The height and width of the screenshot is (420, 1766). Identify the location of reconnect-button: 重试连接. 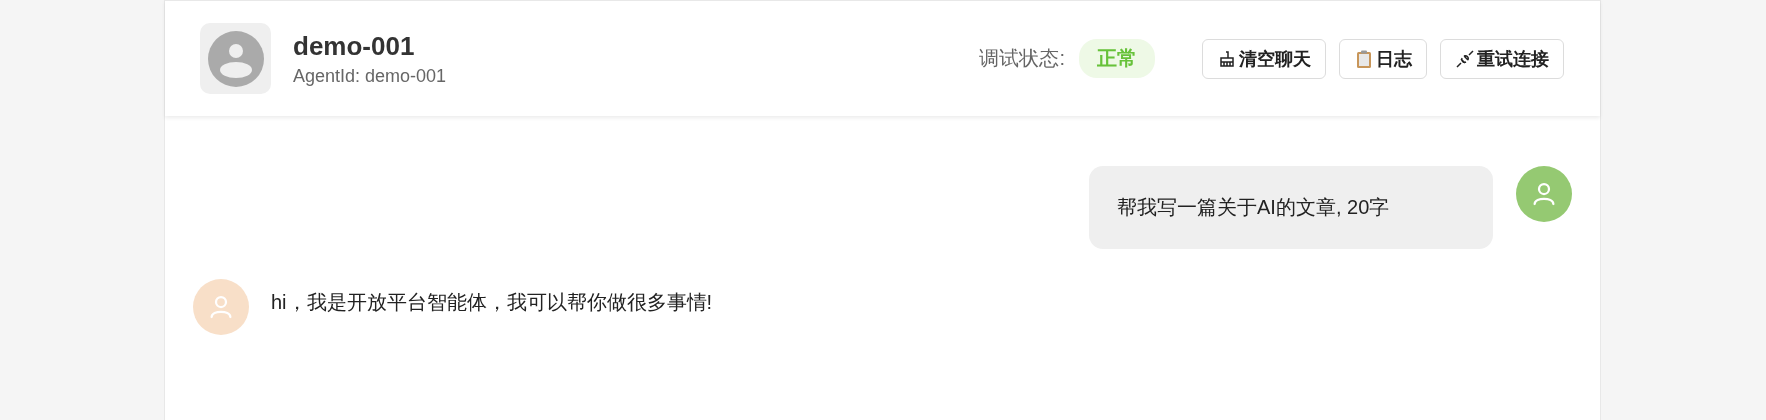
(1502, 58).